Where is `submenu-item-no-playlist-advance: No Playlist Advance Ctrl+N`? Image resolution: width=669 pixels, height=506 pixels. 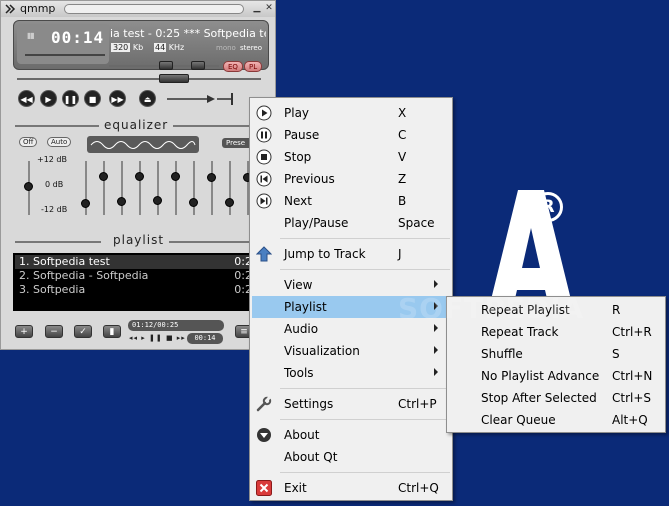 submenu-item-no-playlist-advance: No Playlist Advance Ctrl+N is located at coordinates (556, 376).